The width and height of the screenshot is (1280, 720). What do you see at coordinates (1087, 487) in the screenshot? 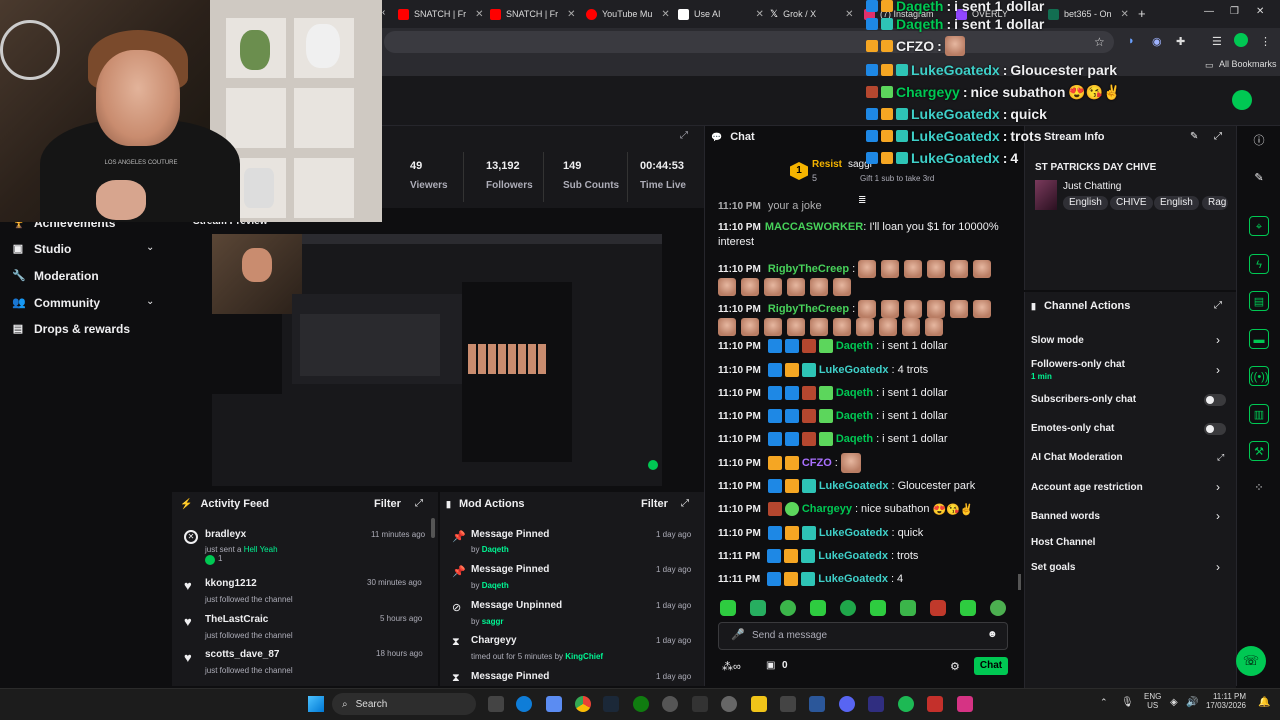
I see `action-account-age: Account age restriction` at bounding box center [1087, 487].